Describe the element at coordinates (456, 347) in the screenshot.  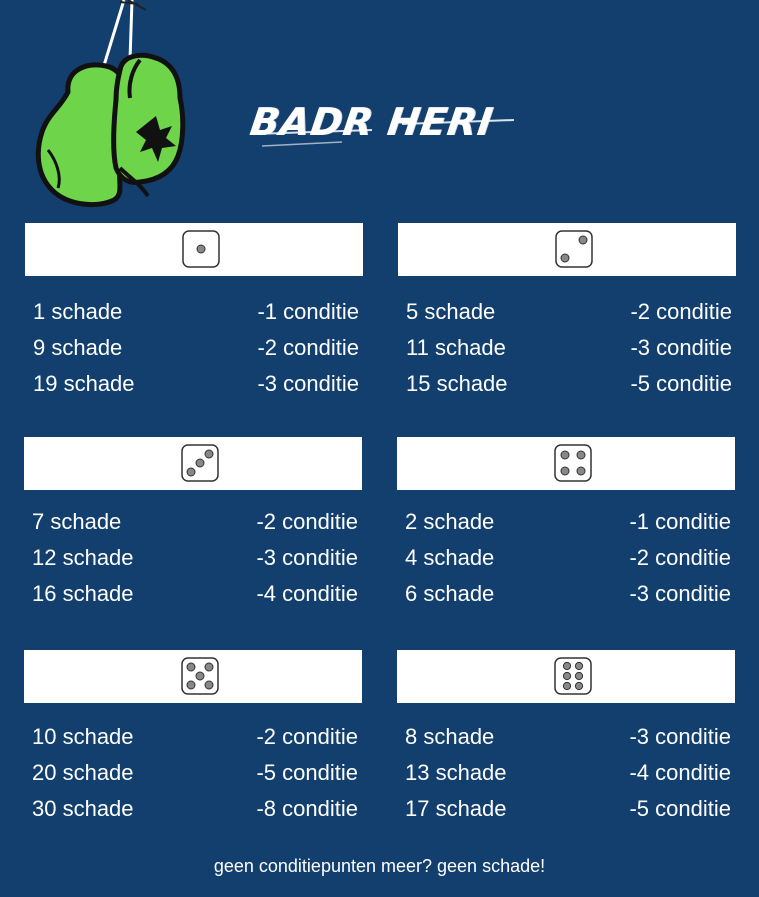
I see `damage-value: 11 schade` at that location.